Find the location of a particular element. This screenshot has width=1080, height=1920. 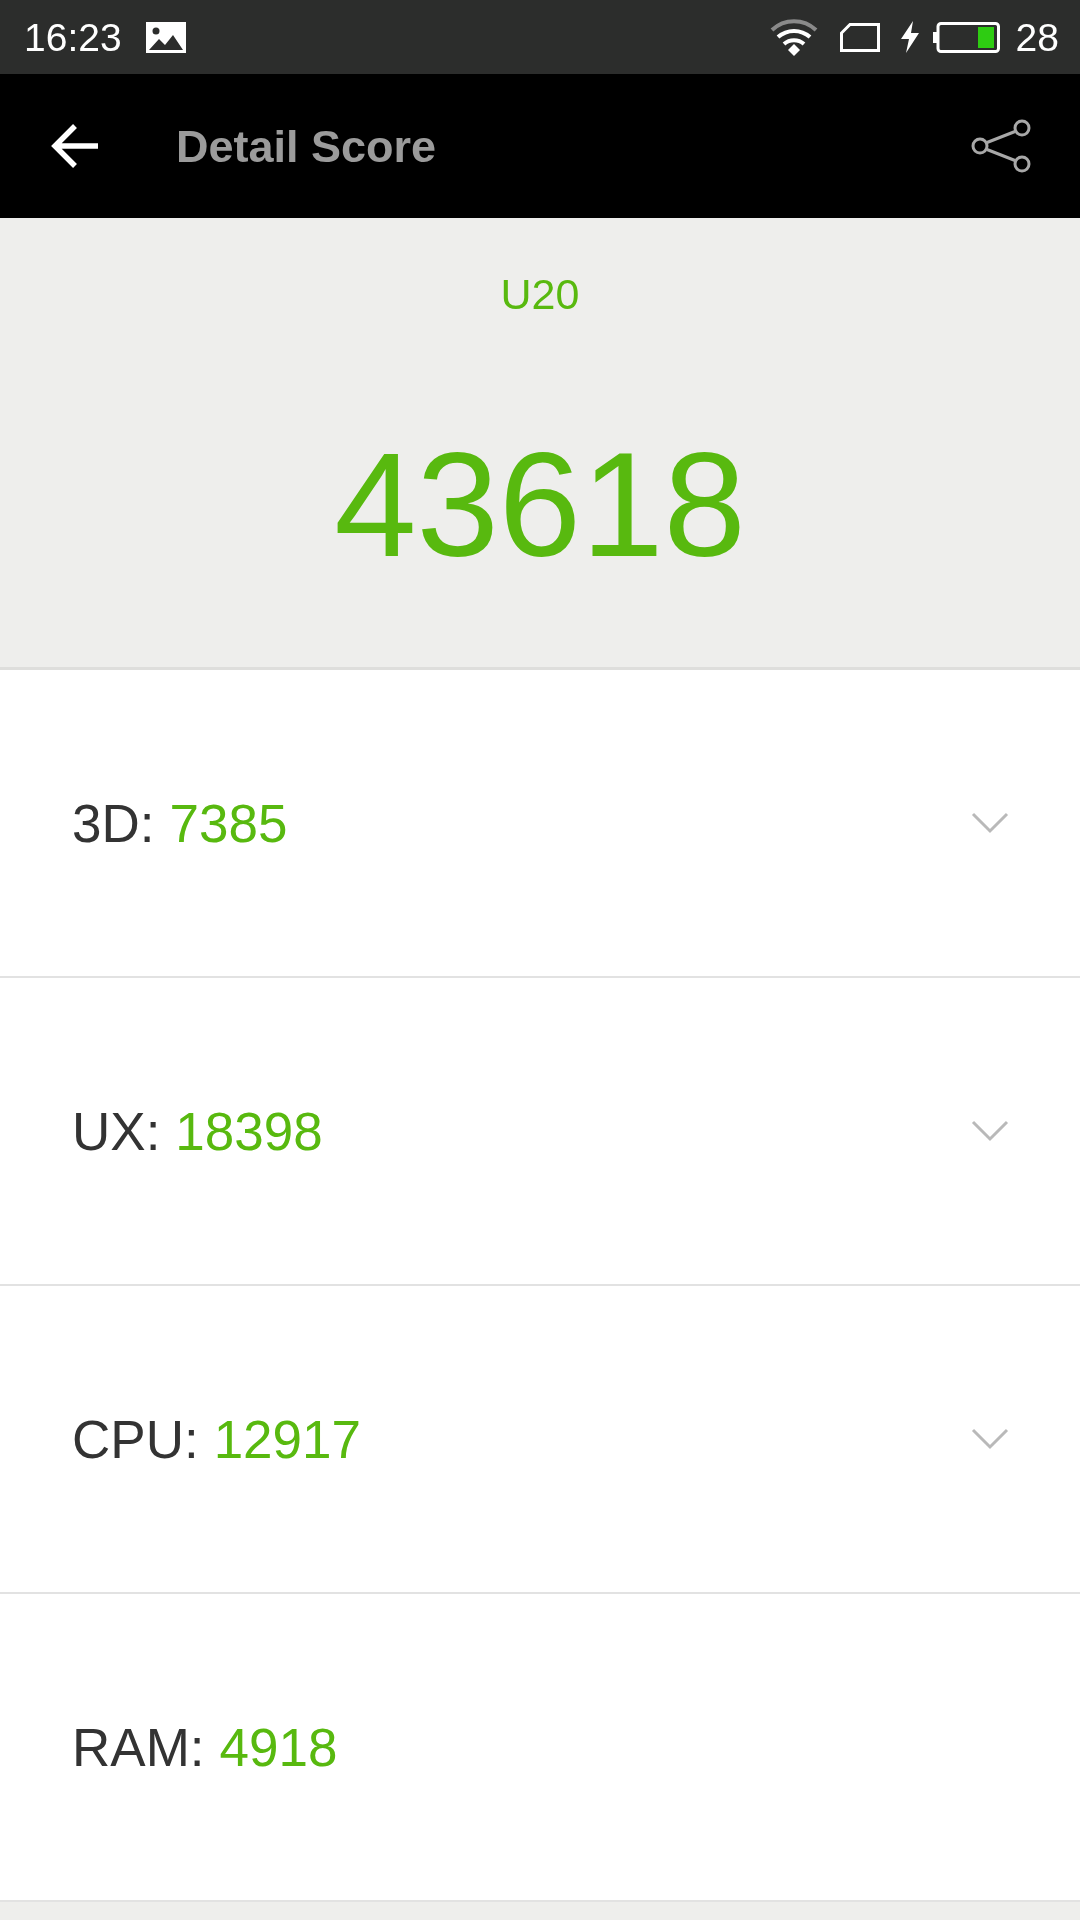

score-value: 18398 is located at coordinates (249, 1131).